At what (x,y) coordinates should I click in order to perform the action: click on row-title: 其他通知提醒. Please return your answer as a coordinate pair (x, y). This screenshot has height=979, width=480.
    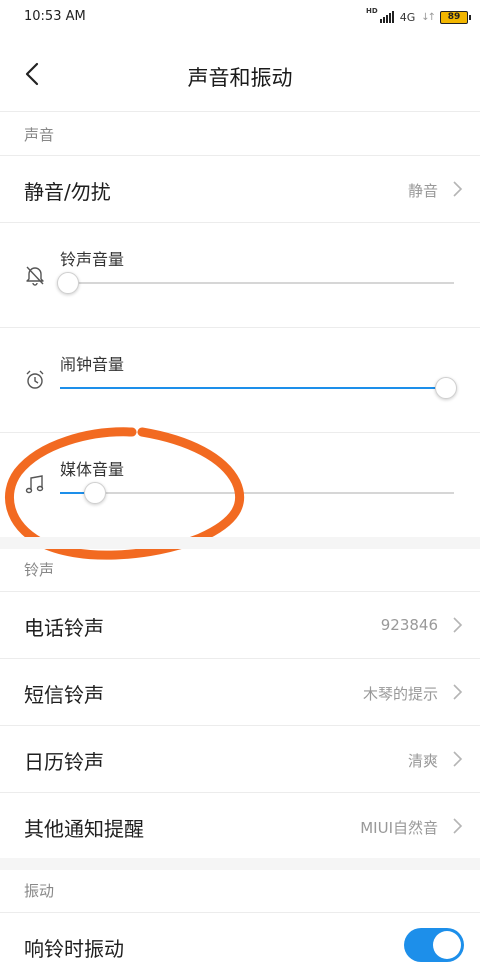
    Looking at the image, I should click on (84, 829).